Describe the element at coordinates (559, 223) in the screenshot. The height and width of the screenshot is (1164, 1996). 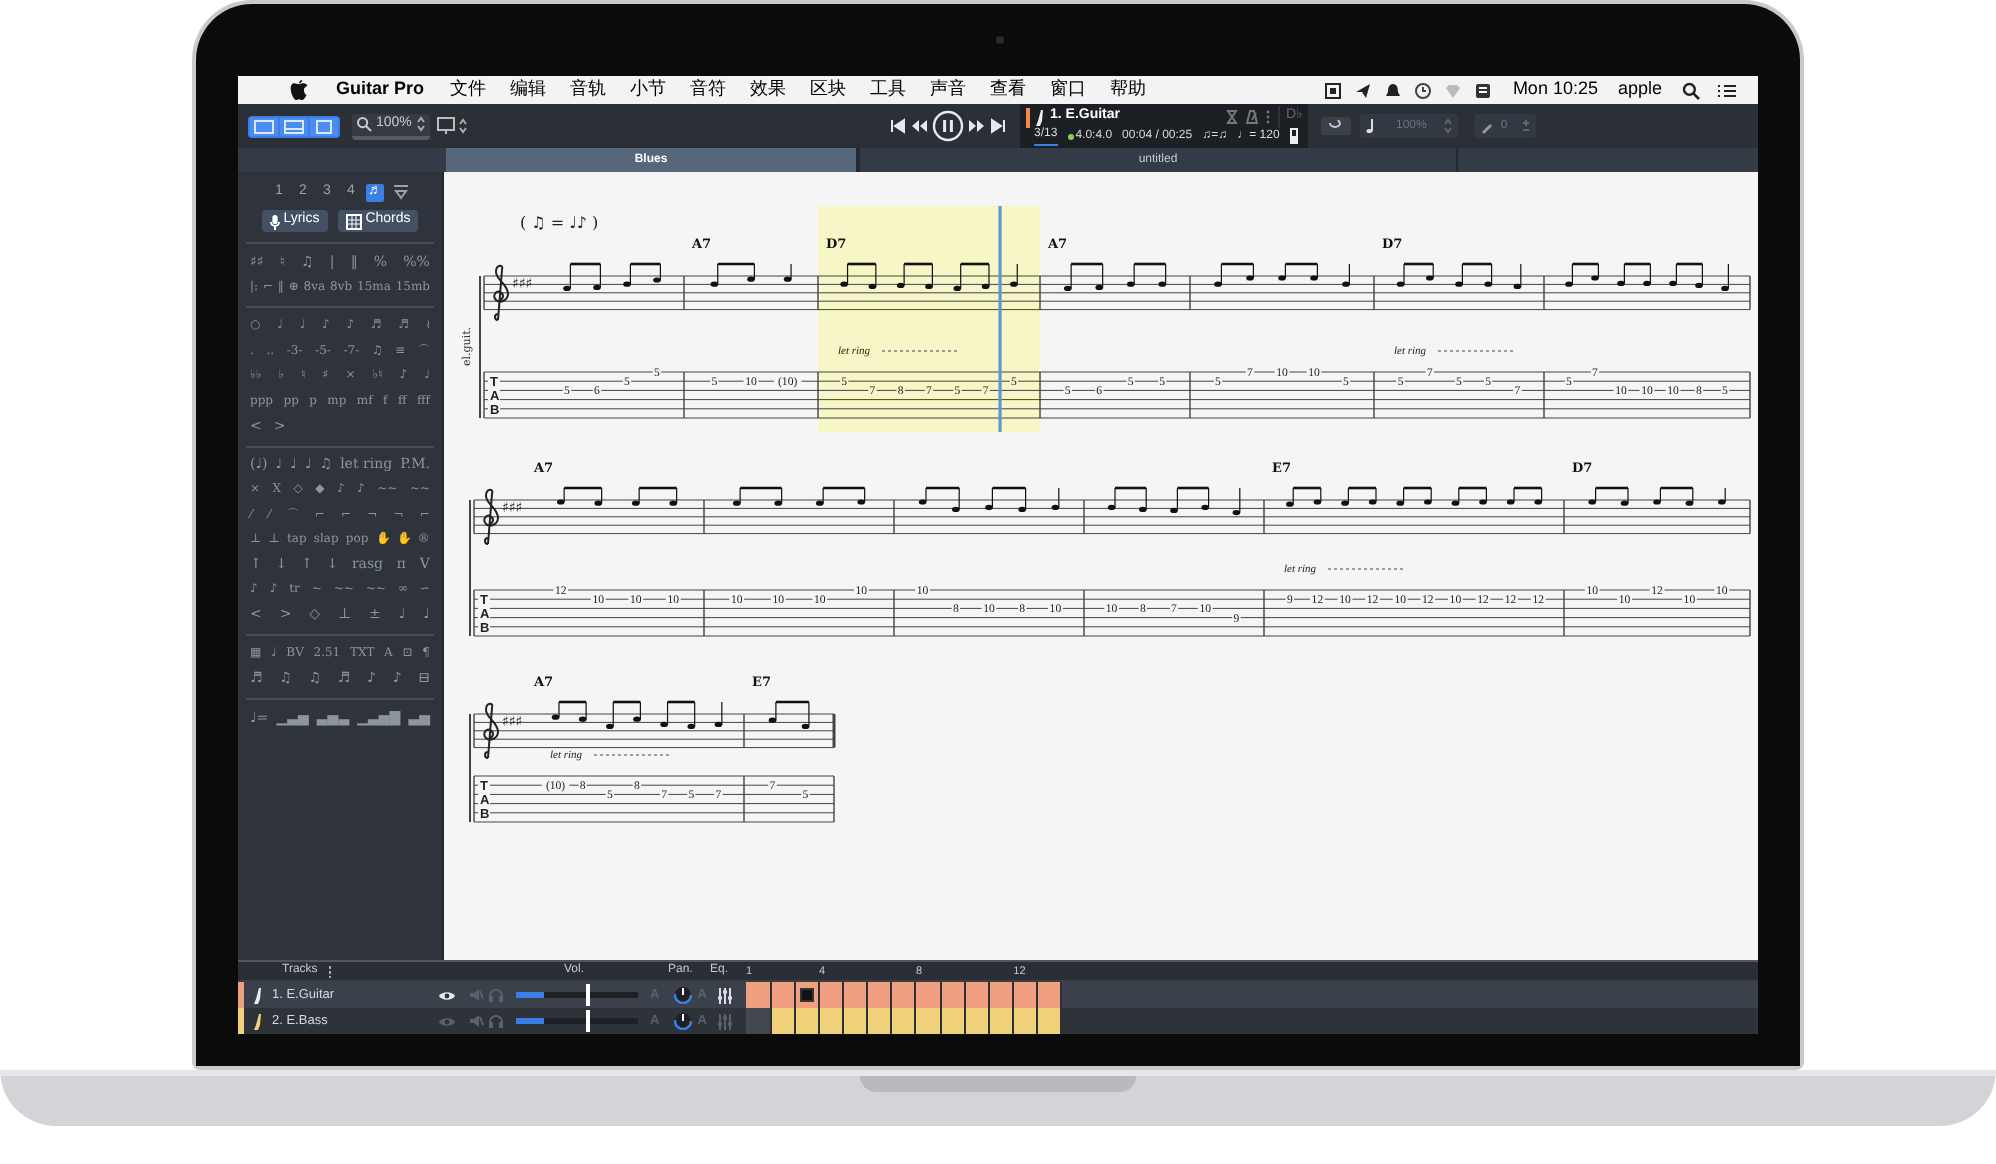
I see `swing-mark: ( ♫ = ♩♪ )` at that location.